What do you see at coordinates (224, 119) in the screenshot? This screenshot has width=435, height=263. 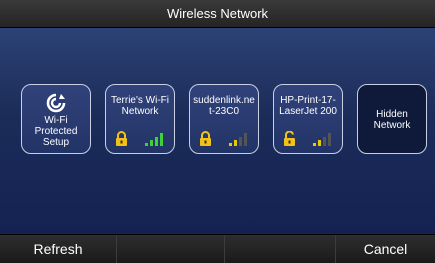 I see `network-tile-suddenlink: suddenlink.ne t-23C0` at bounding box center [224, 119].